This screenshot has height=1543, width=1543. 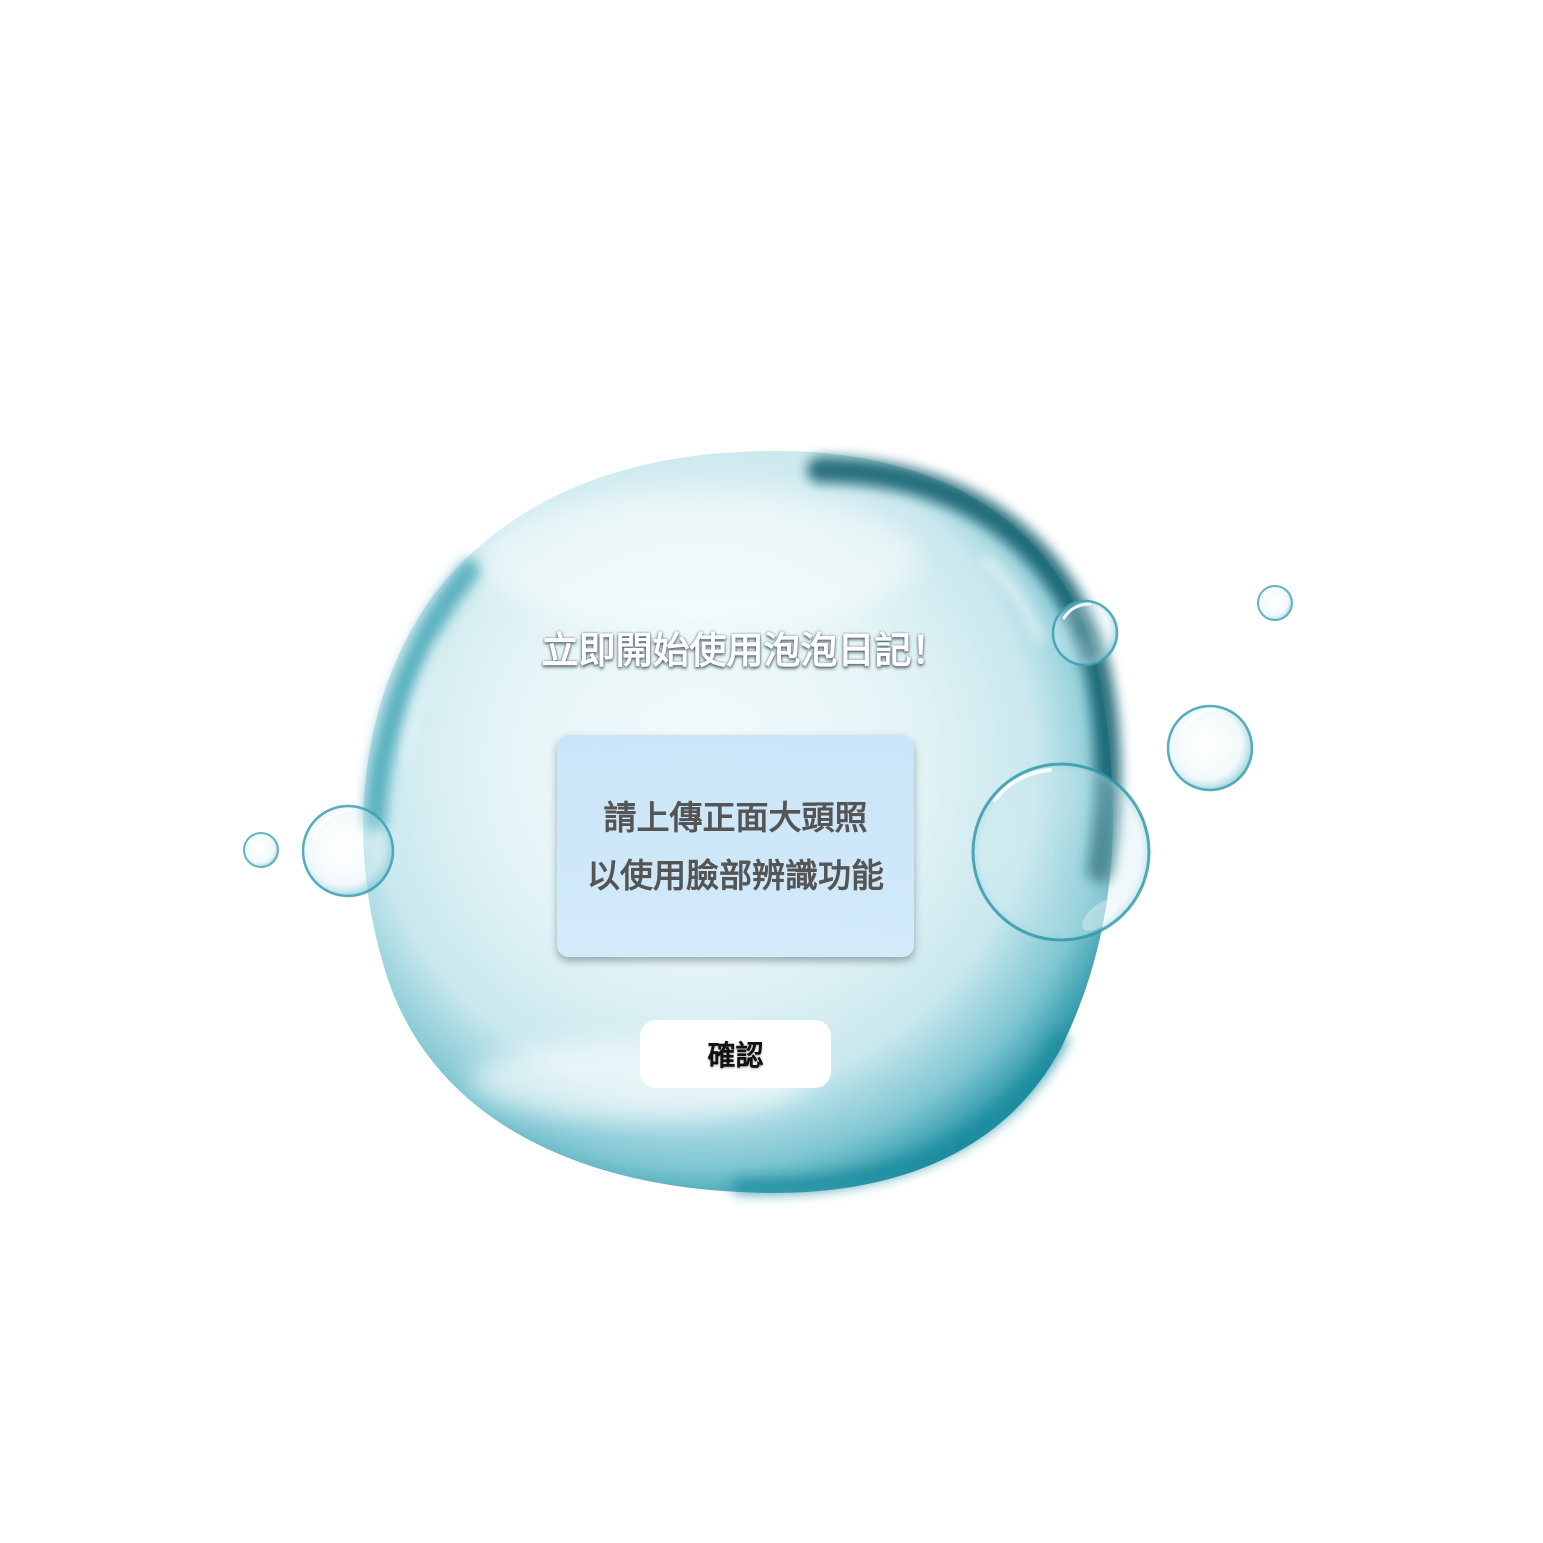 I want to click on notice-line-1: 請上傳正面大頭照, so click(x=735, y=817).